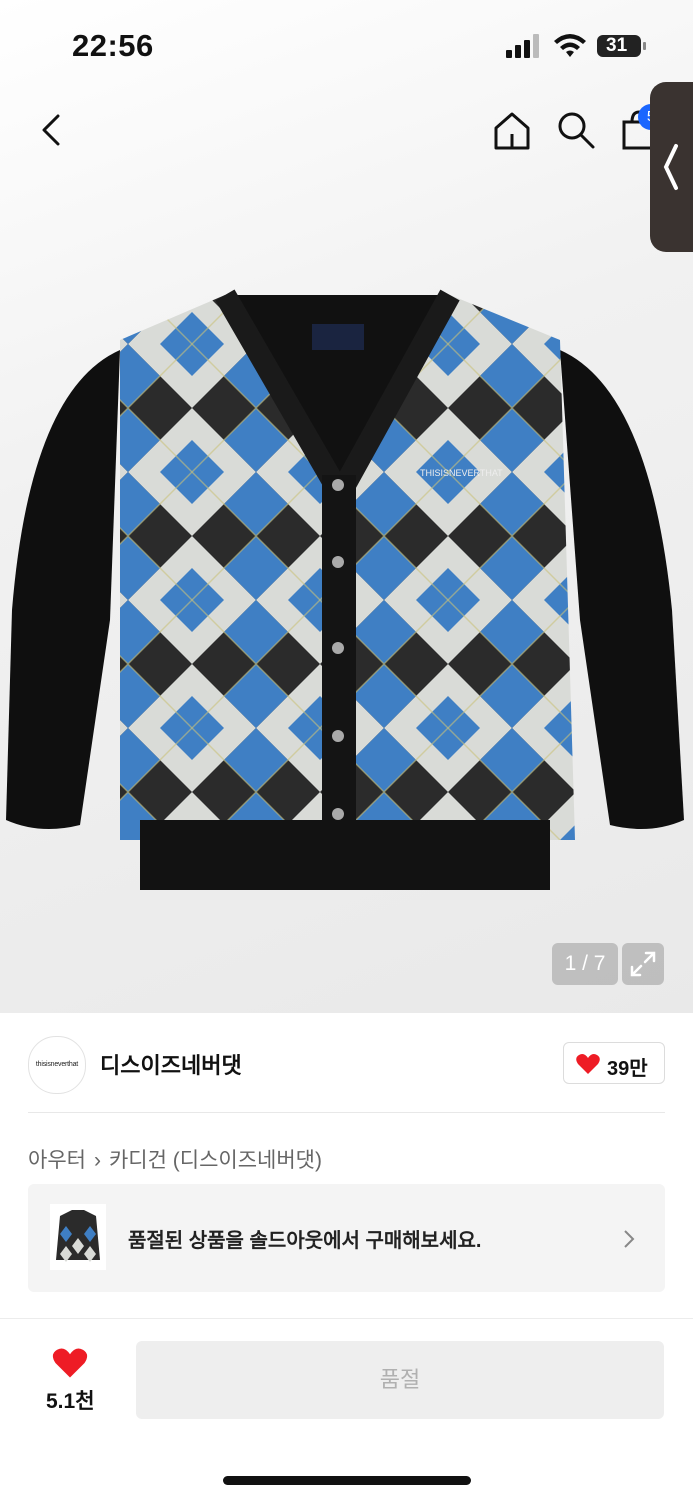  I want to click on side-panel-handle, so click(671, 167).